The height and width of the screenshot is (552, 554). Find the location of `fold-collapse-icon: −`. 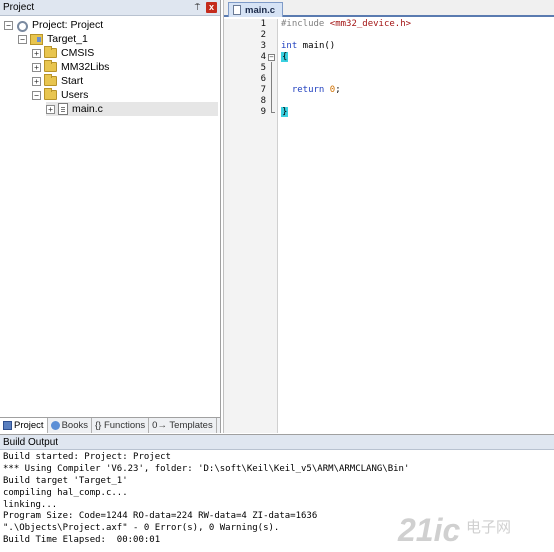

fold-collapse-icon: − is located at coordinates (271, 57).